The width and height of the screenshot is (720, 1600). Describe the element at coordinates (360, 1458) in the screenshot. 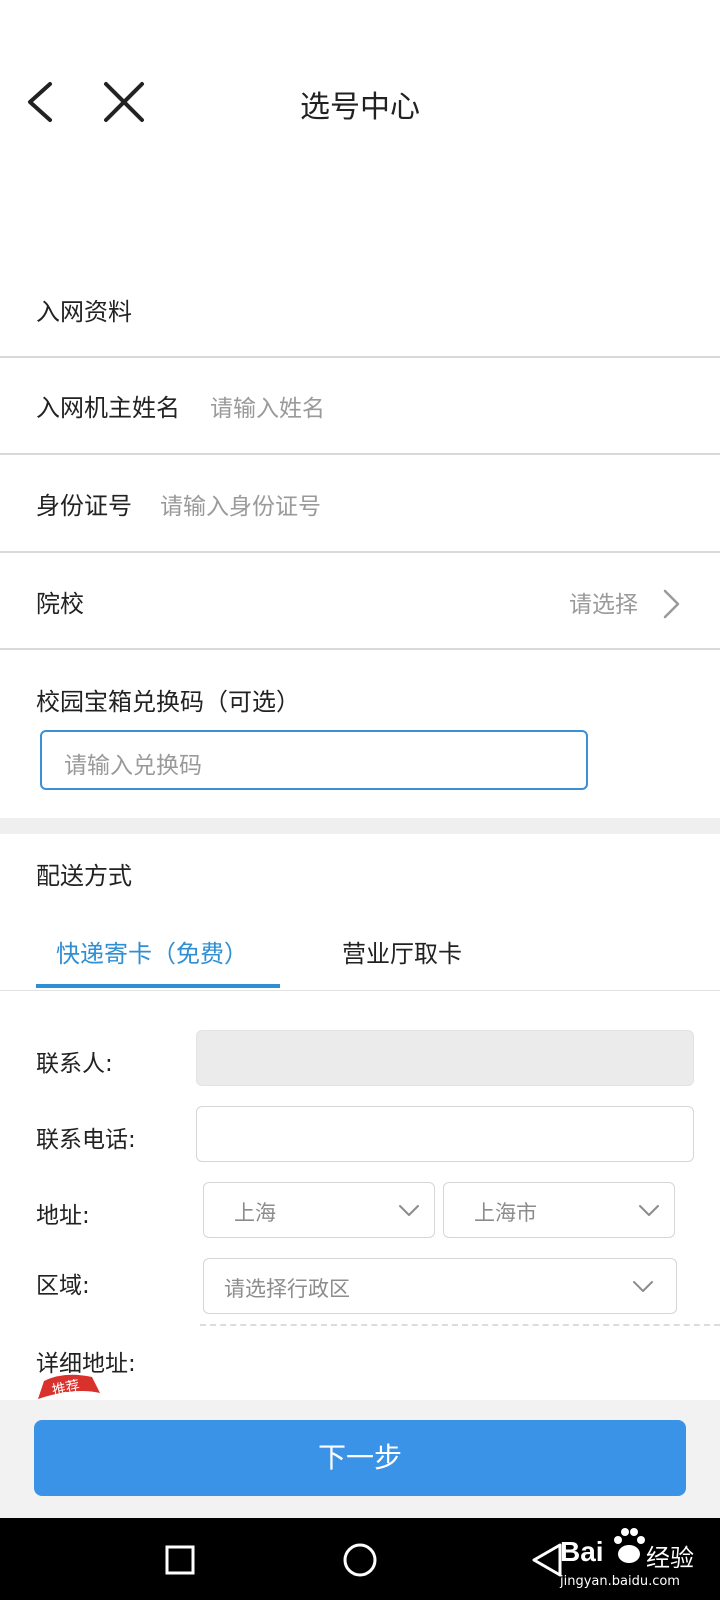

I see `next-step-button: 下一步` at that location.